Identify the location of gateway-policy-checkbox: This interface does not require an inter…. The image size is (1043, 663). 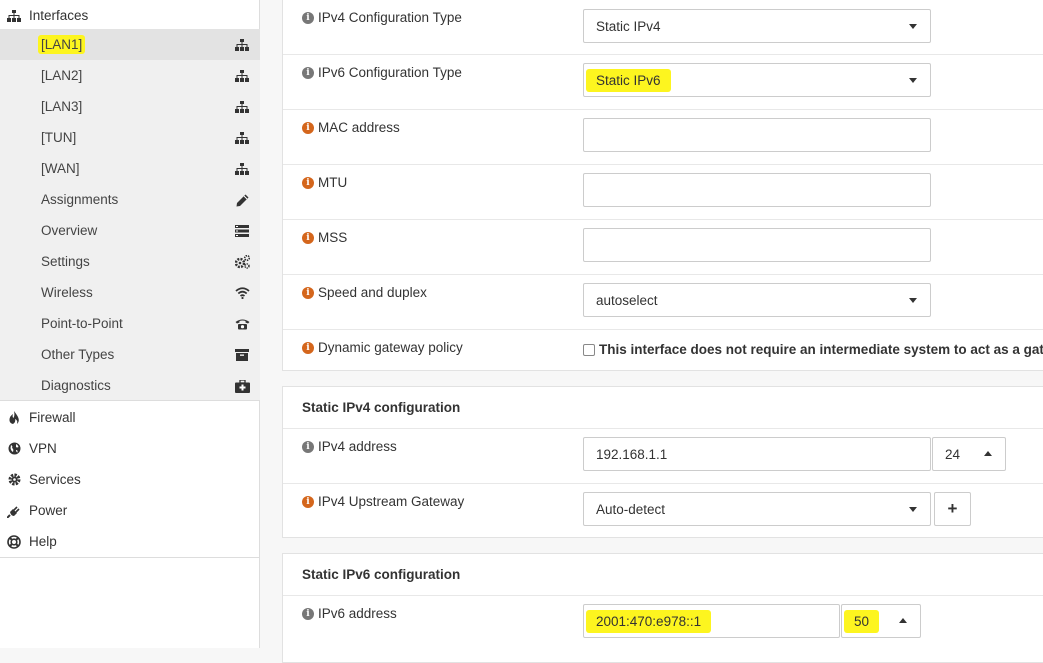
(813, 349).